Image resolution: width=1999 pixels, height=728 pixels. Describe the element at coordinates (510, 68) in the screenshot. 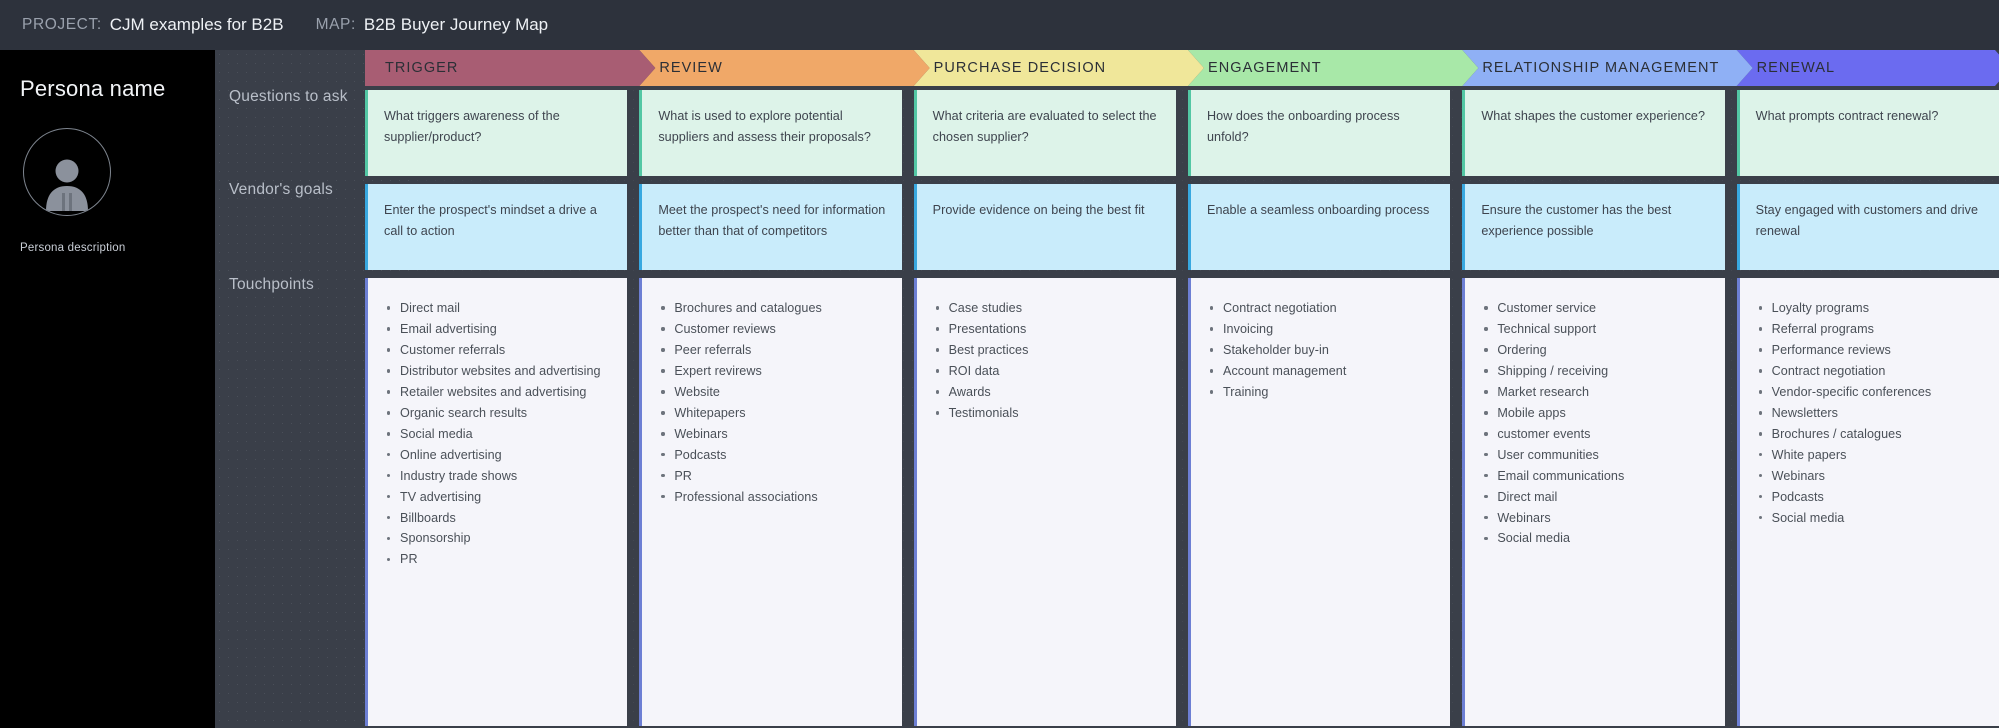

I see `stage-banner-trigger: TRIGGER` at that location.